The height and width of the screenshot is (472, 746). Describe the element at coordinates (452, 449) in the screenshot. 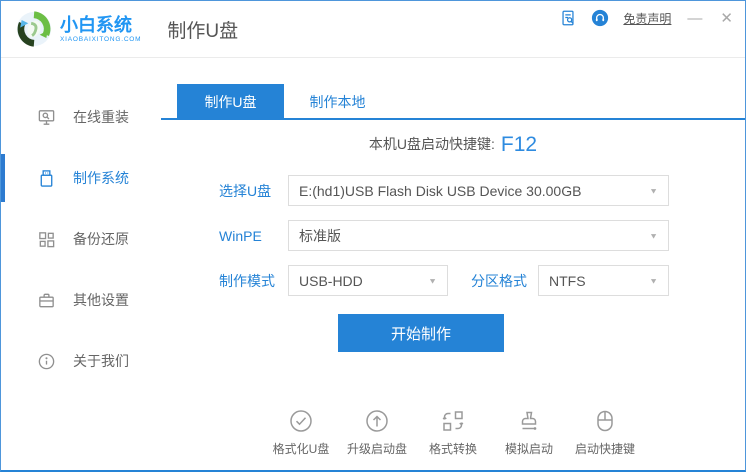

I see `util-label: 格式转换` at that location.